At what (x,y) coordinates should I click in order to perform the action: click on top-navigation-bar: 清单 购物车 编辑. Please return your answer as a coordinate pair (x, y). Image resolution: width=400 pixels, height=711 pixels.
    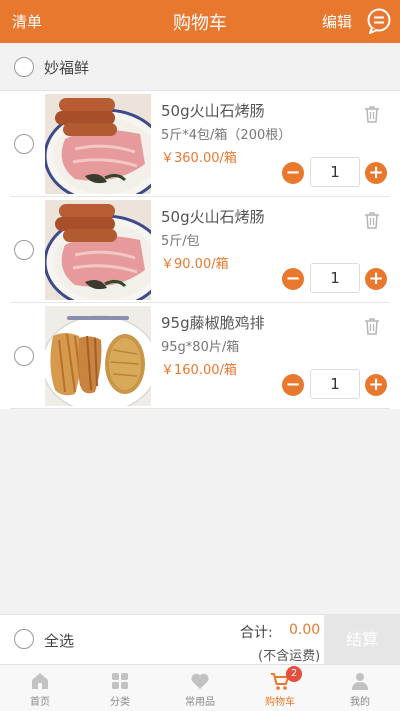
    Looking at the image, I should click on (200, 21).